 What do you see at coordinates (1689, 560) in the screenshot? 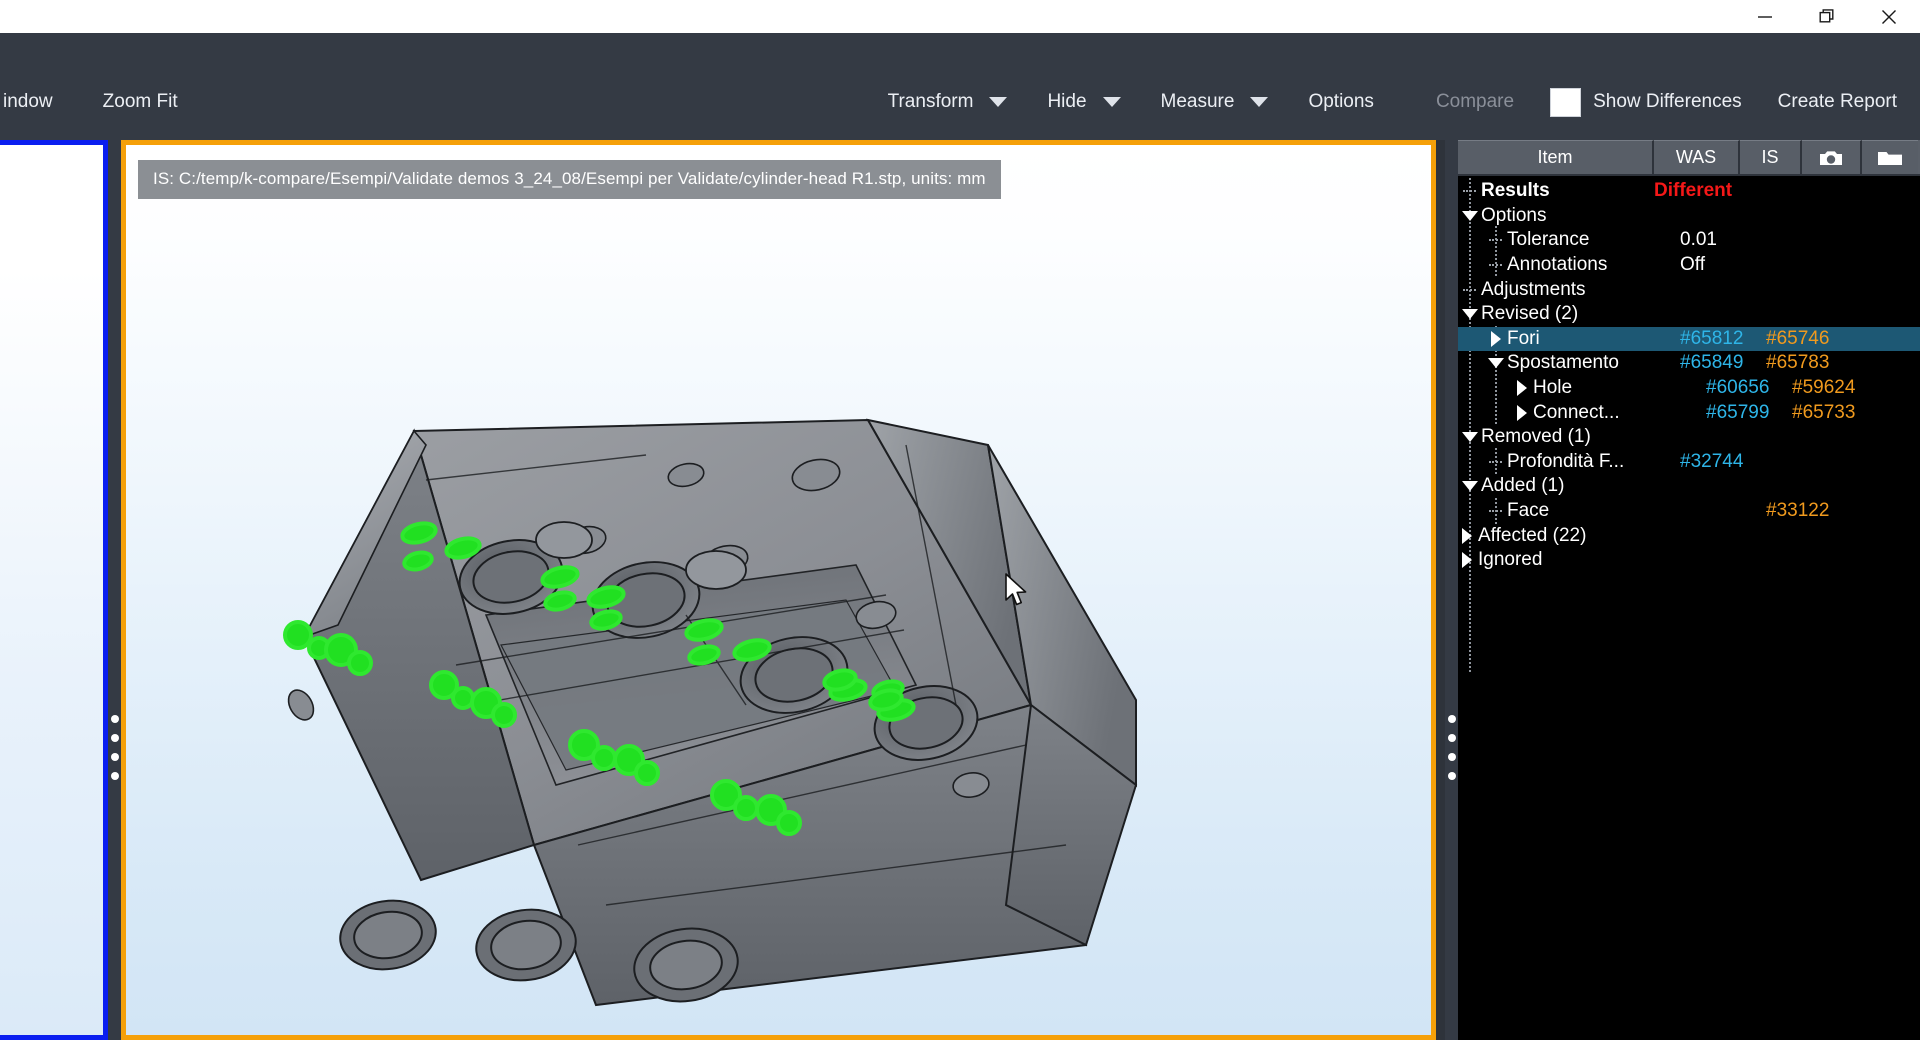
I see `tree-row-ignored: Ignored` at bounding box center [1689, 560].